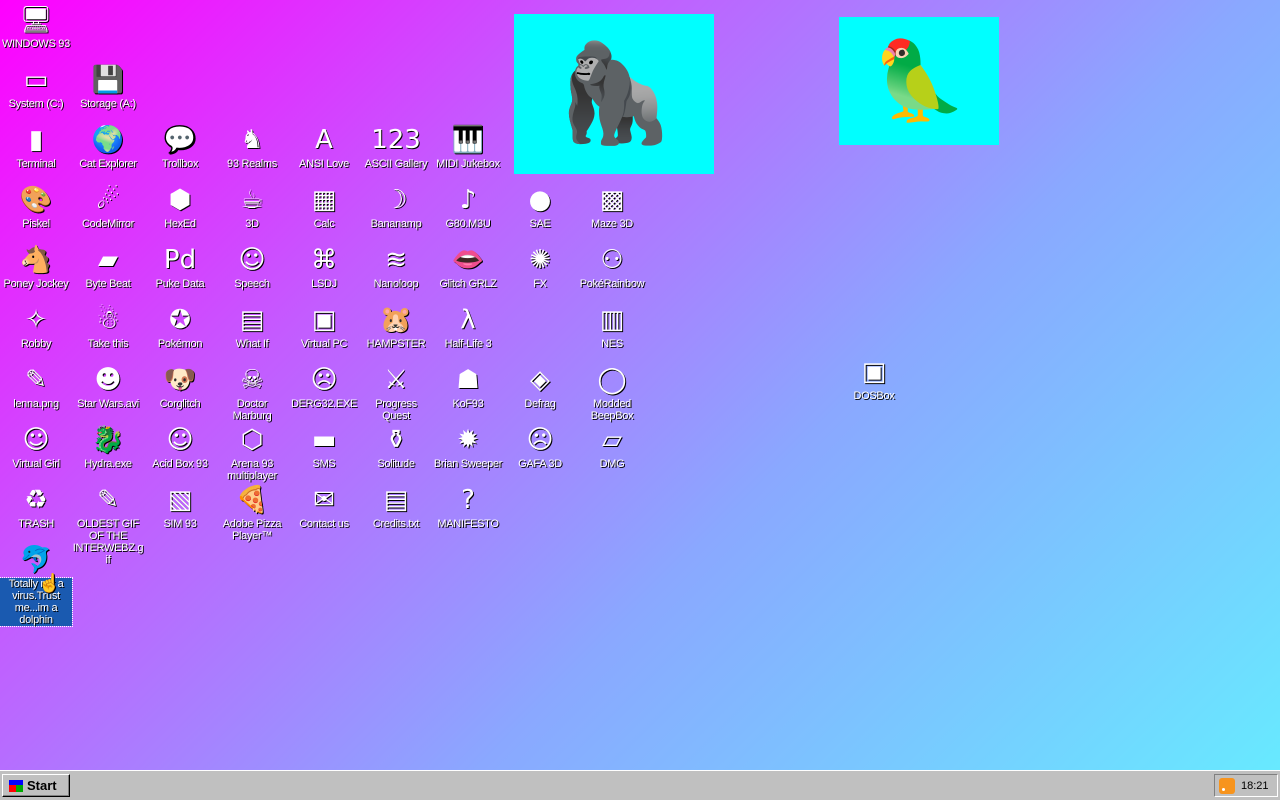  Describe the element at coordinates (396, 447) in the screenshot. I see `desktop-icon-solitude: ⚱ Solitude` at that location.